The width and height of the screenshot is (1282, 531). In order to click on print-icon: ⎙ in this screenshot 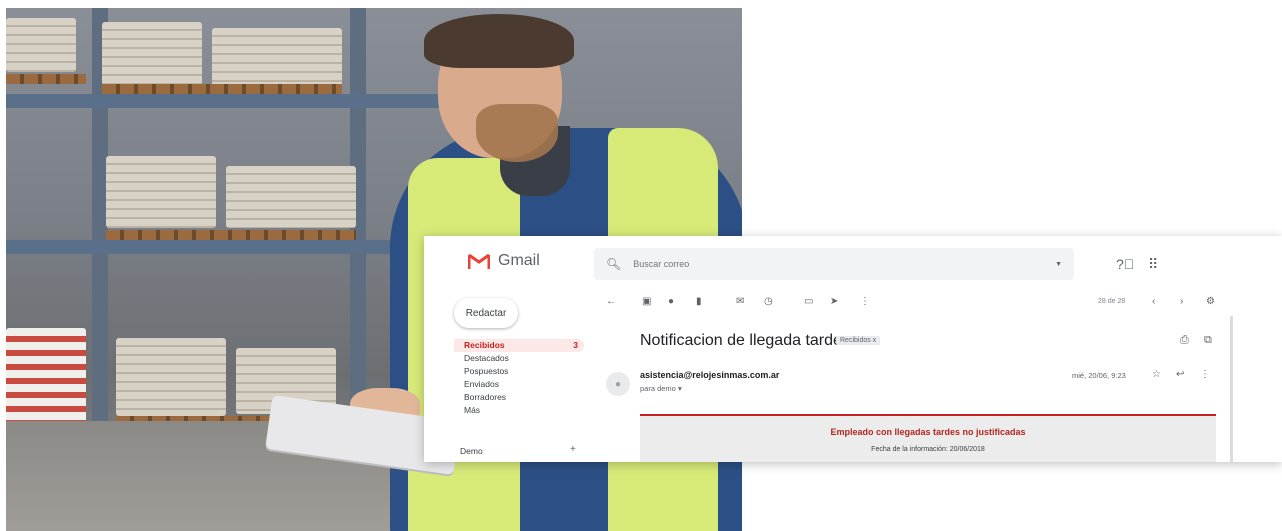, I will do `click(1184, 340)`.